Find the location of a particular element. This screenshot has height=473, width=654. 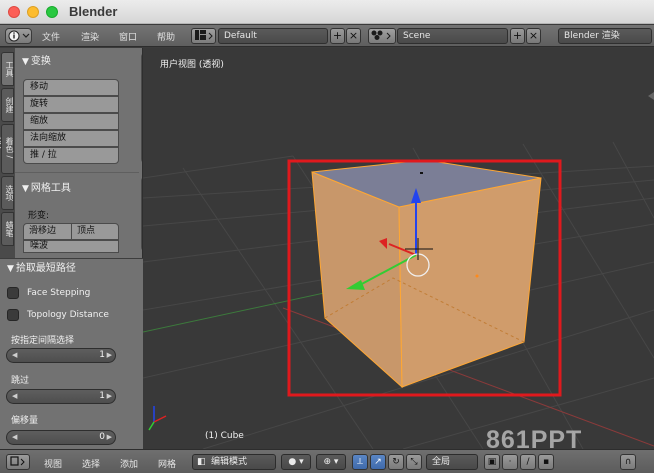

close-icon: × is located at coordinates (533, 35).